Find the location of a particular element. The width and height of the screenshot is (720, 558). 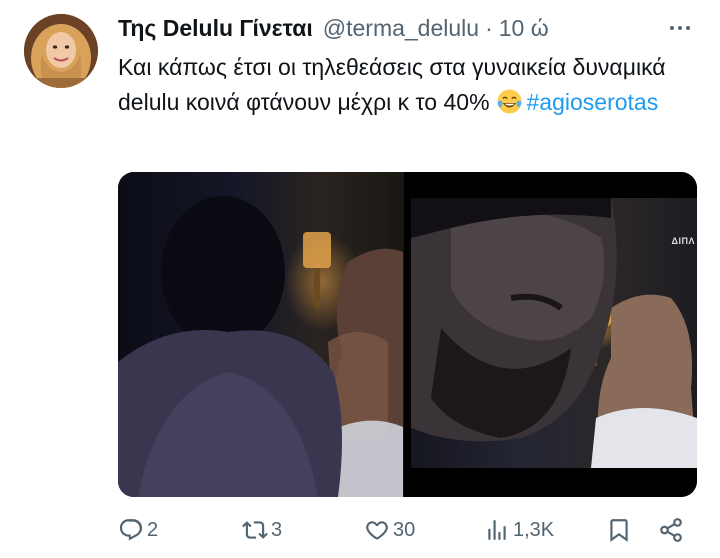

avatar is located at coordinates (61, 51).